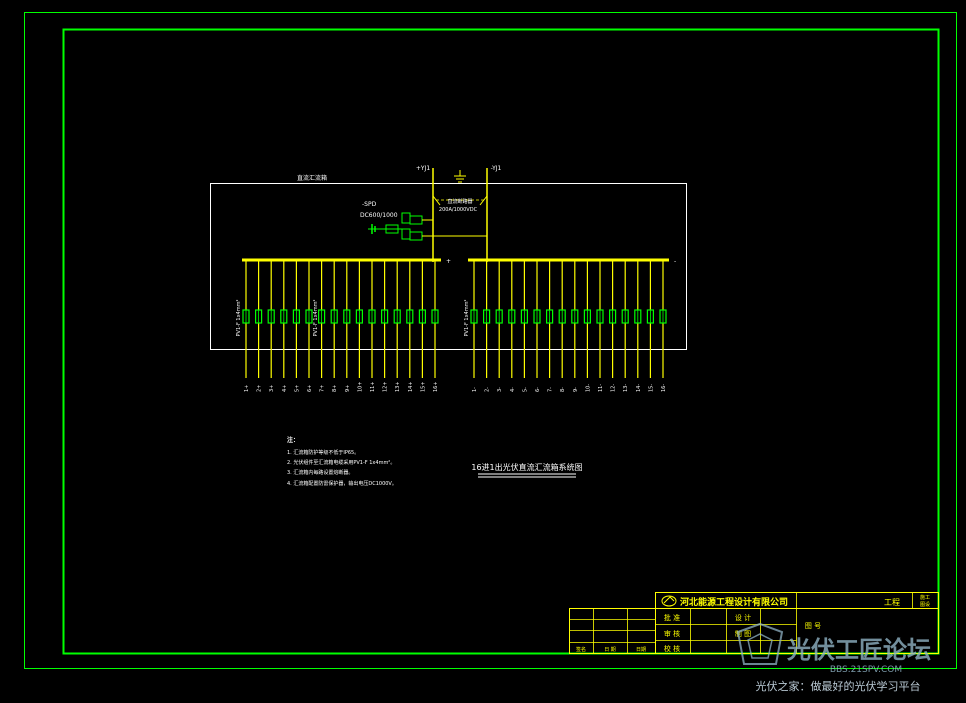 This screenshot has width=966, height=703. What do you see at coordinates (285, 388) in the screenshot?
I see `positive-input-label: 4+` at bounding box center [285, 388].